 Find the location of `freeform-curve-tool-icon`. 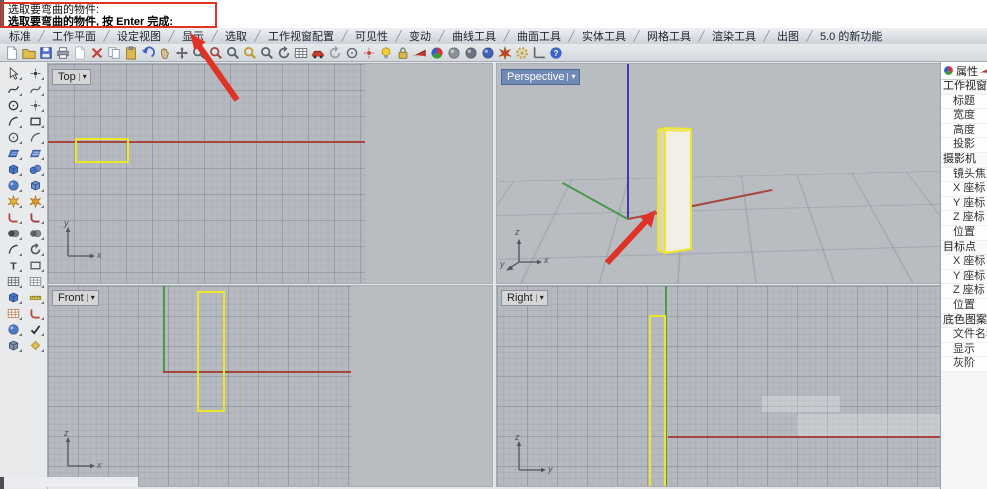

freeform-curve-tool-icon is located at coordinates (35, 137).